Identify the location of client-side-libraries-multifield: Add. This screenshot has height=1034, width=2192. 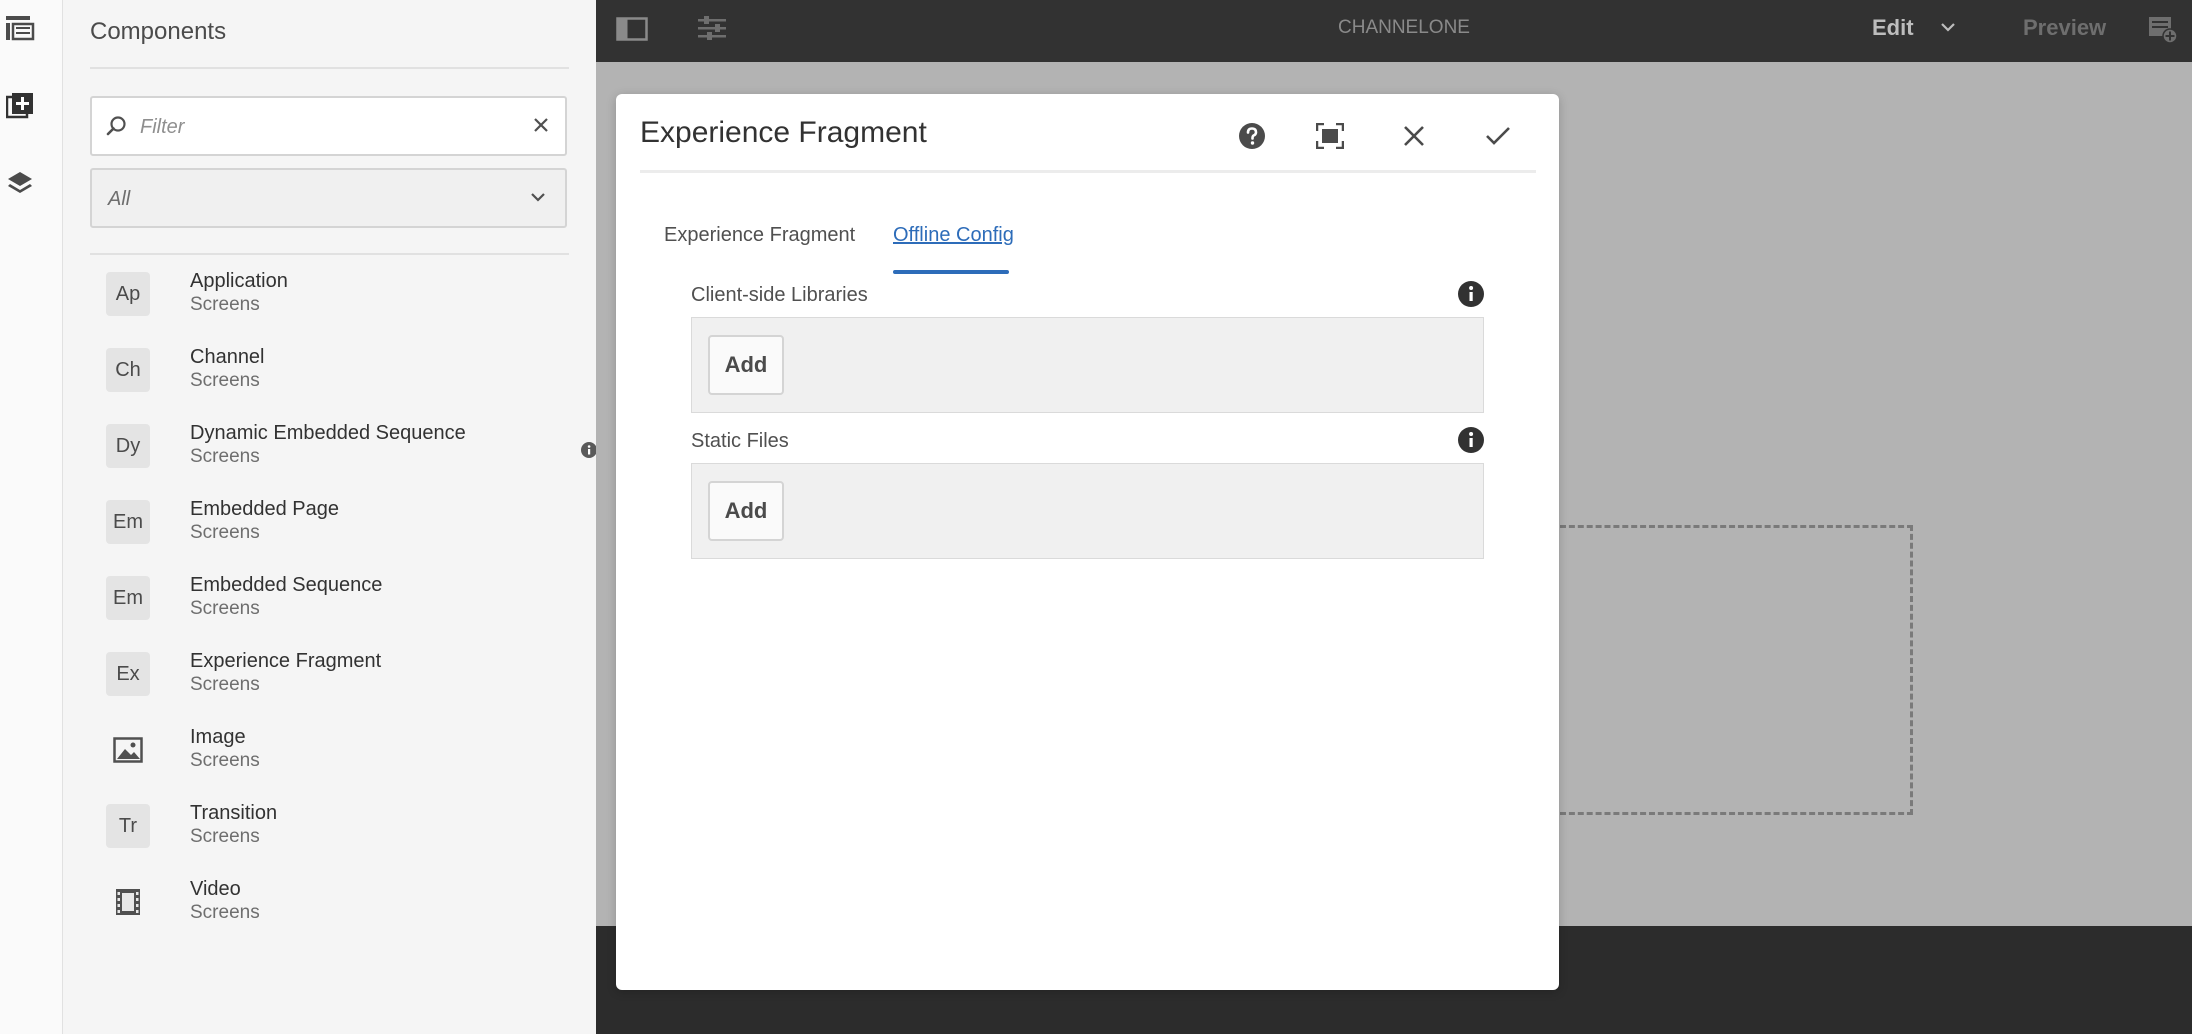
(1087, 365).